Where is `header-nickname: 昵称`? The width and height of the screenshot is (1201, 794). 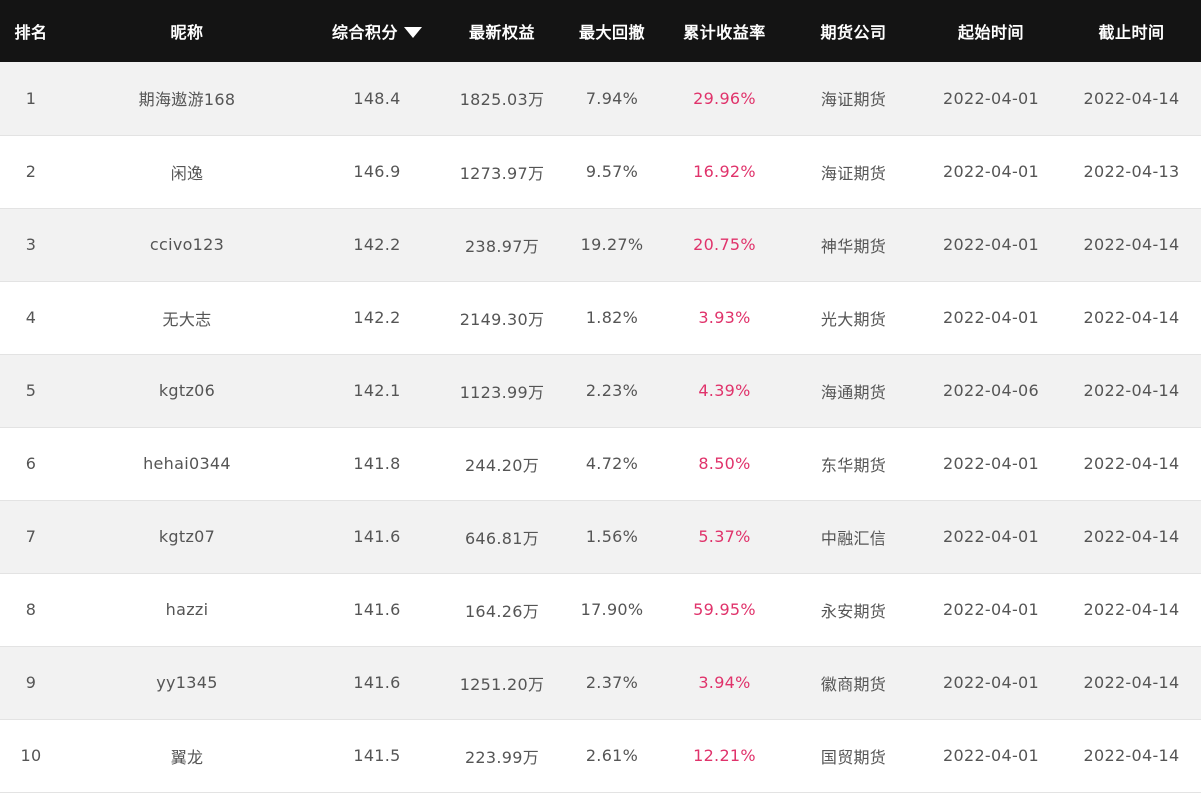 header-nickname: 昵称 is located at coordinates (187, 32).